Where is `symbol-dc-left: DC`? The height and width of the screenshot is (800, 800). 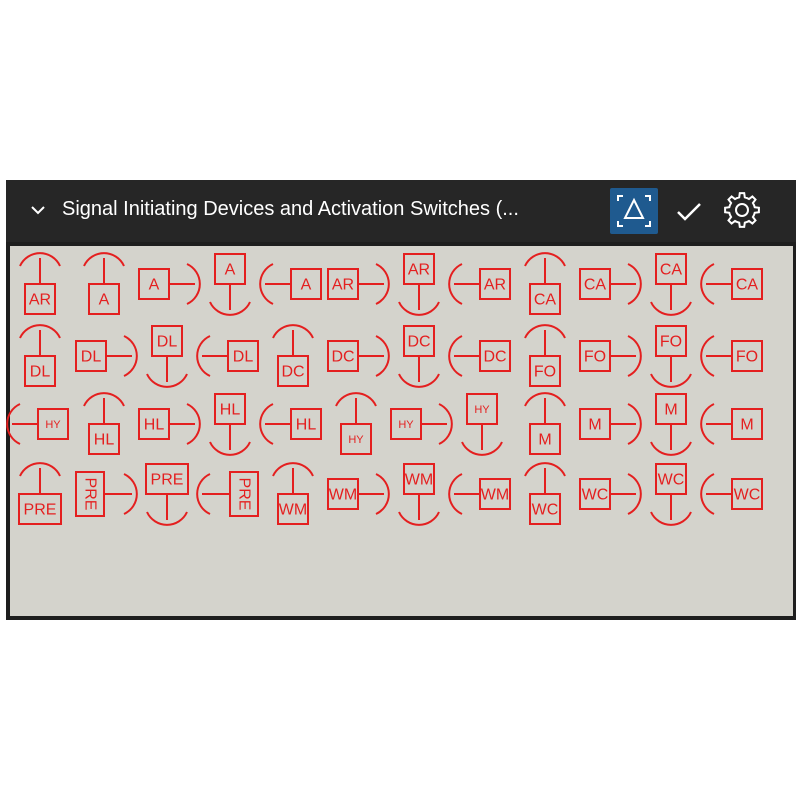
symbol-dc-left: DC is located at coordinates (480, 356).